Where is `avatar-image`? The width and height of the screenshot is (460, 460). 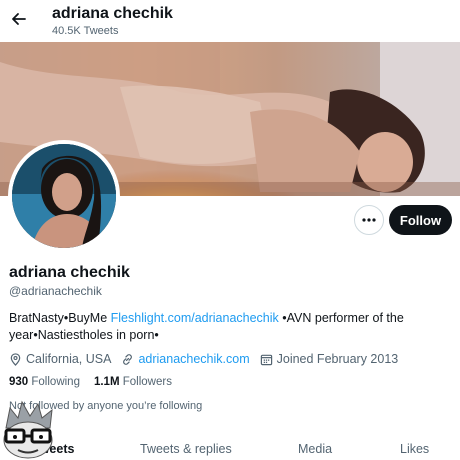 avatar-image is located at coordinates (64, 196).